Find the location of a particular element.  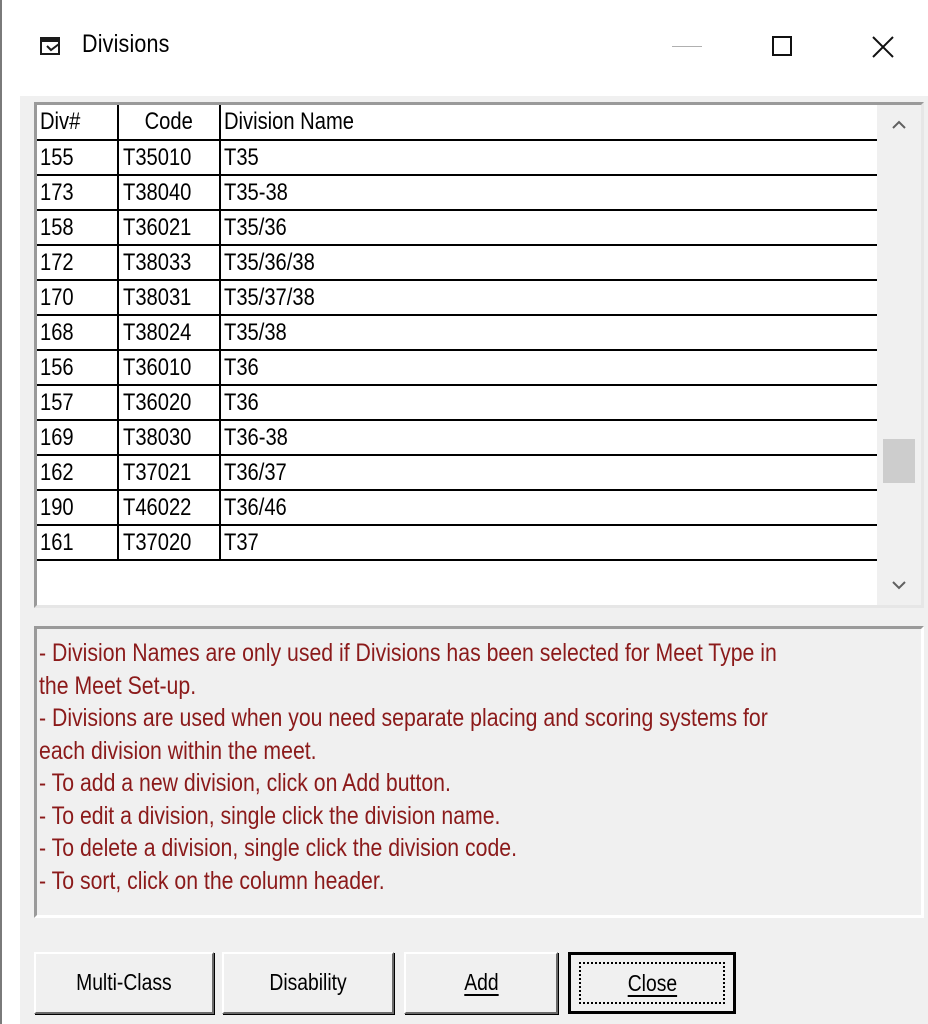

column-header-division-name: Division Name is located at coordinates (549, 122).